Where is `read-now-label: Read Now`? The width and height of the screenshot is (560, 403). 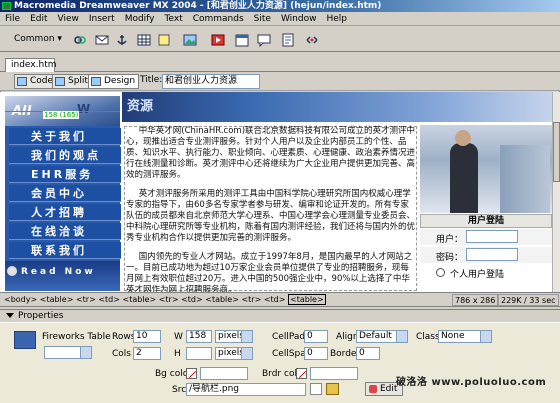 read-now-label: Read Now is located at coordinates (58, 272).